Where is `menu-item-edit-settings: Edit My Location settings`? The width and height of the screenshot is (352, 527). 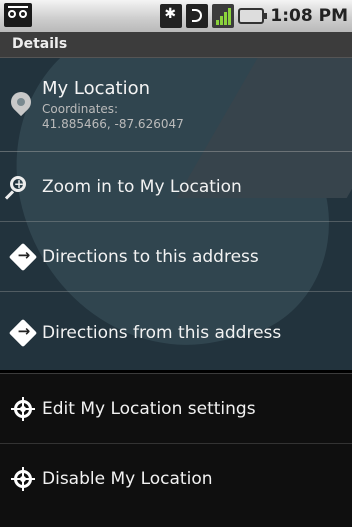
menu-item-edit-settings: Edit My Location settings is located at coordinates (176, 409).